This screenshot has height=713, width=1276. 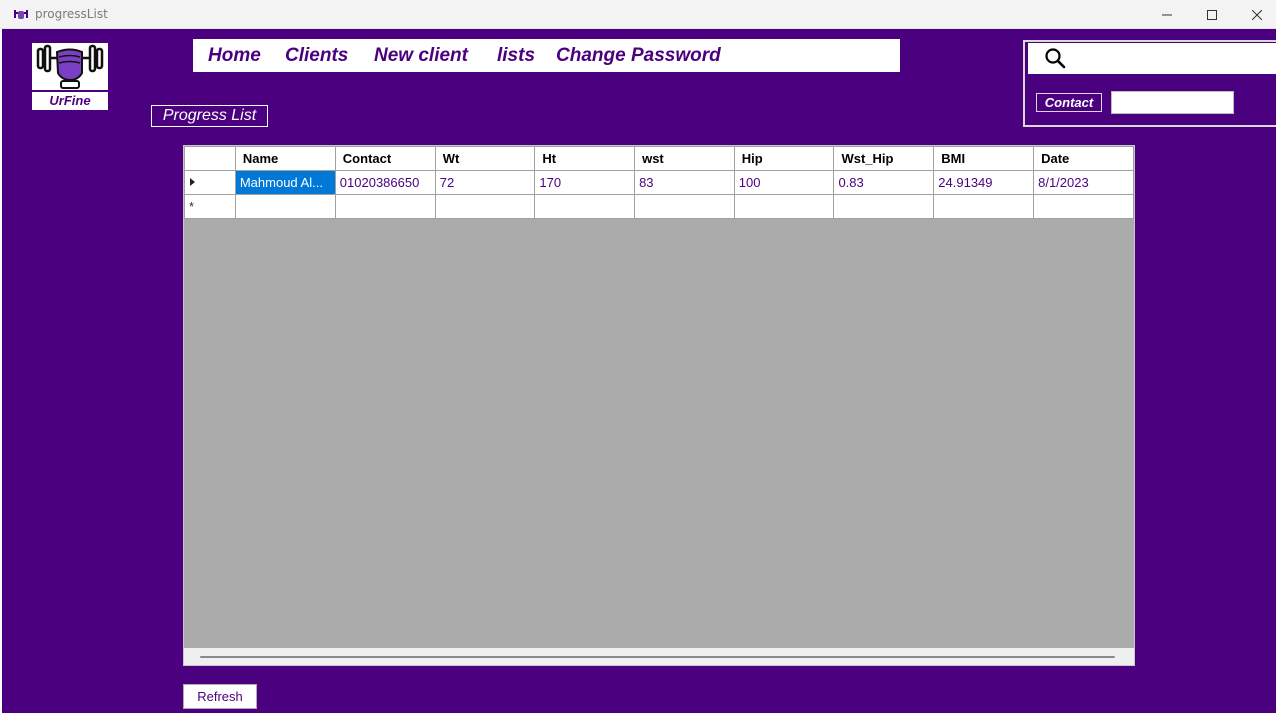 What do you see at coordinates (884, 206) in the screenshot?
I see `new-cell-wst-hip` at bounding box center [884, 206].